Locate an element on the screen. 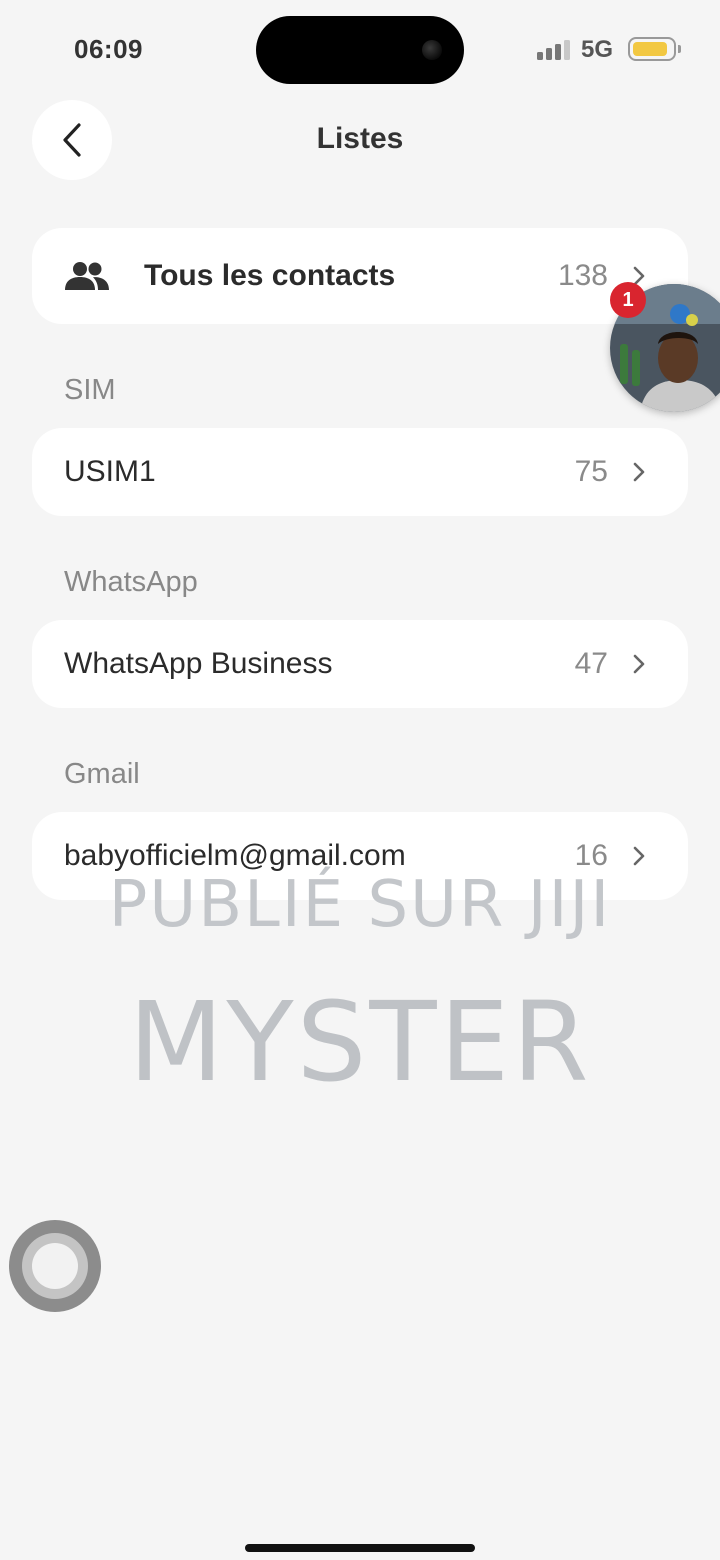 This screenshot has height=1560, width=720. camera-lens-icon is located at coordinates (432, 50).